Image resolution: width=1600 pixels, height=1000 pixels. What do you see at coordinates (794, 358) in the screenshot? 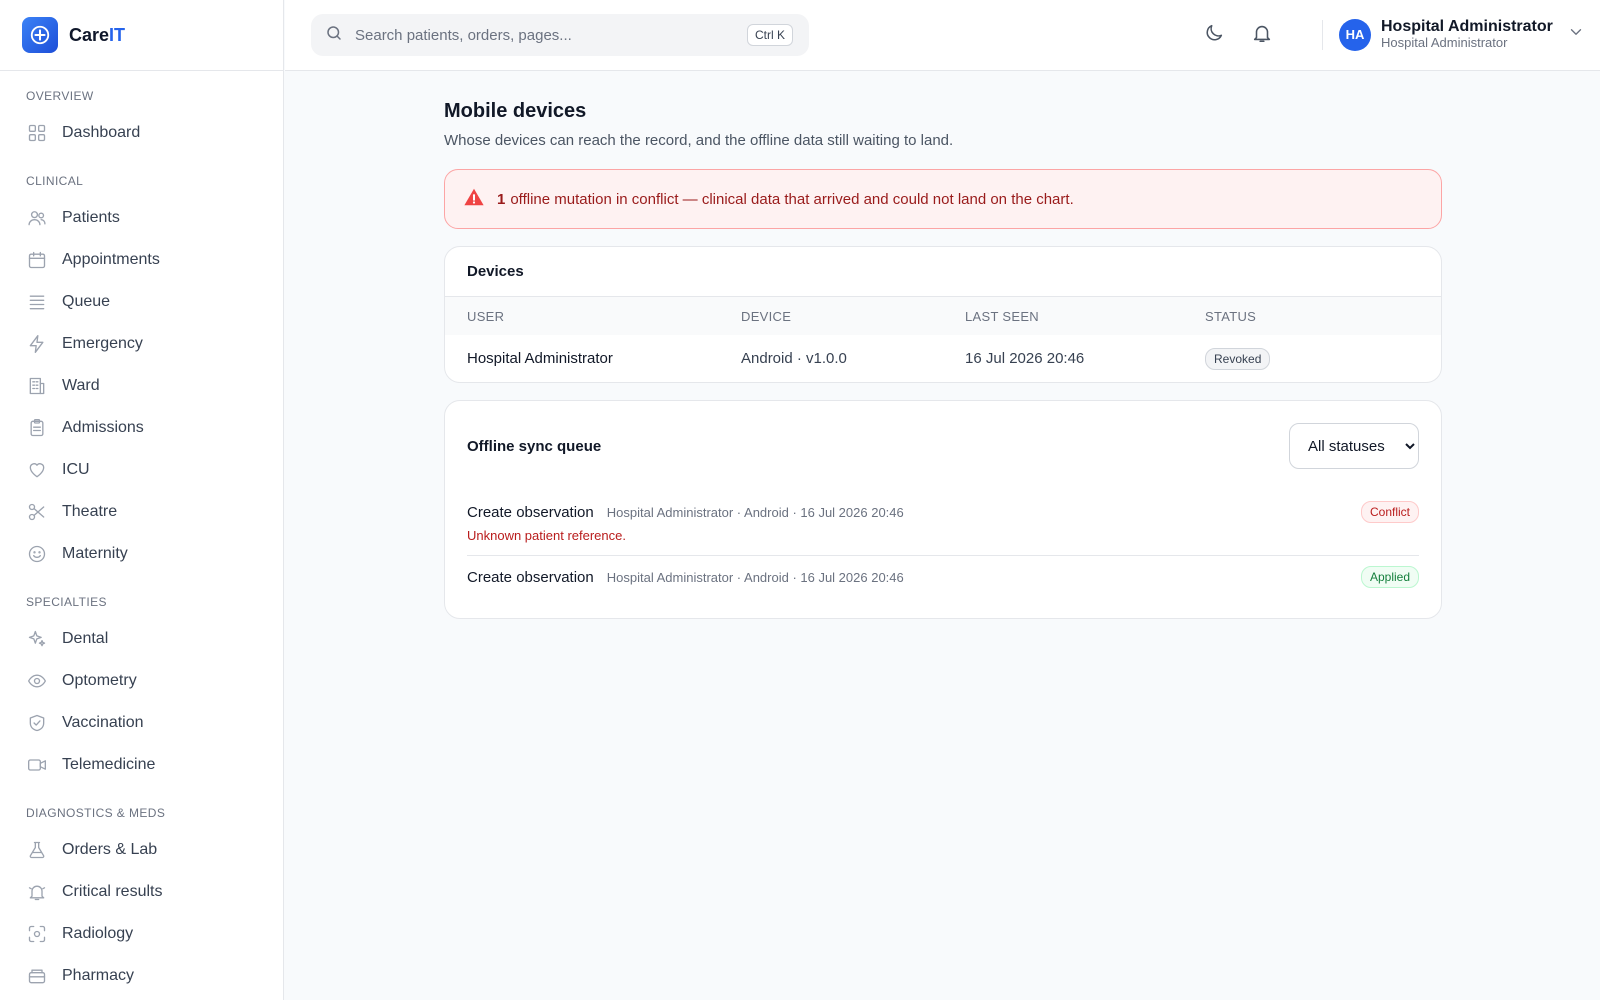
I see `cell-device: Android · v1.0.0` at bounding box center [794, 358].